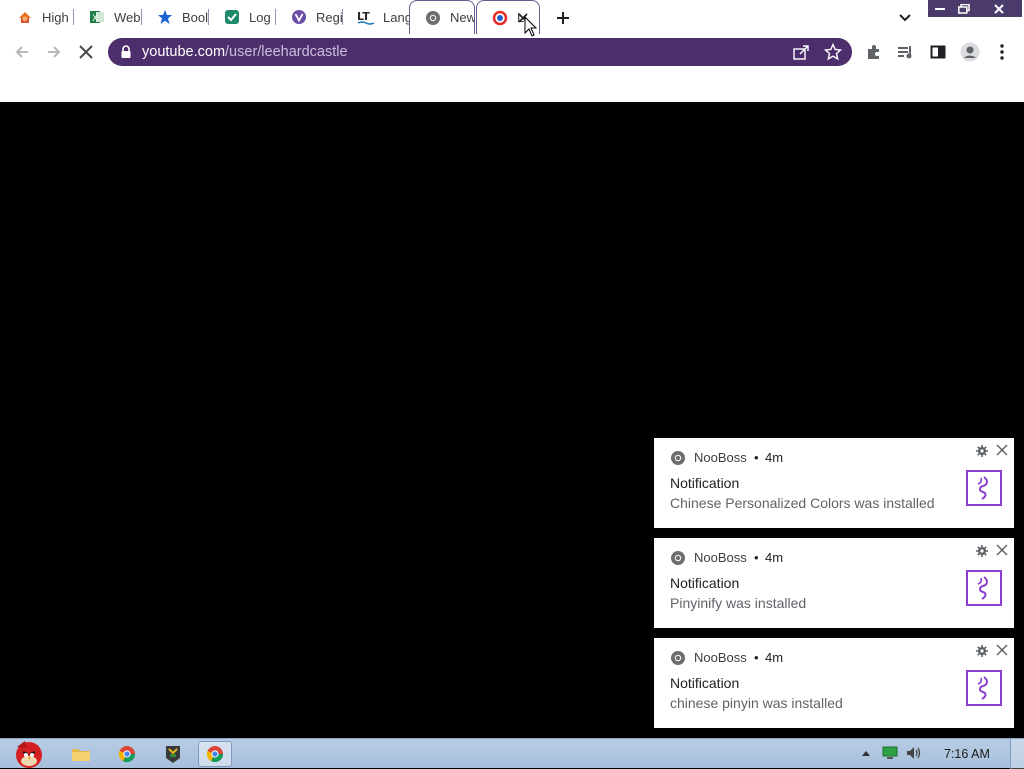 This screenshot has width=1024, height=769. Describe the element at coordinates (27, 754) in the screenshot. I see `angry-birds-start-icon` at that location.